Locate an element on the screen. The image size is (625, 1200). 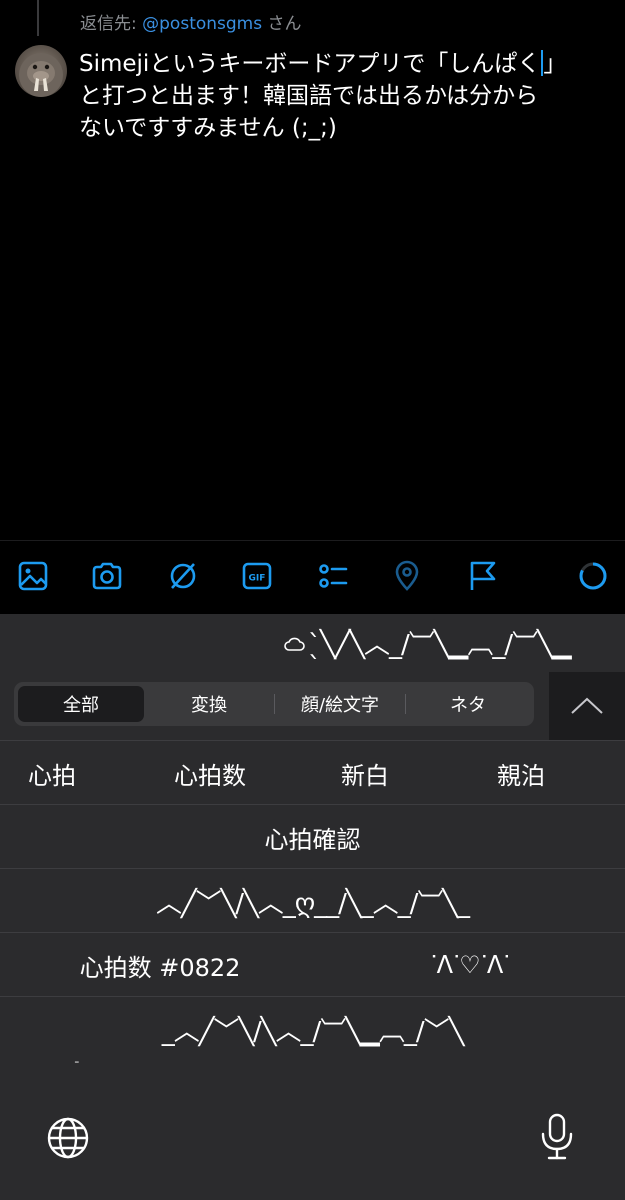
image-button is located at coordinates (33, 576).